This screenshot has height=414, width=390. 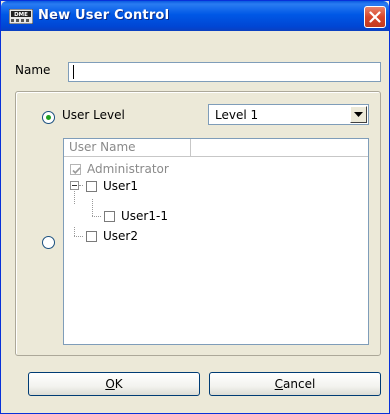 I want to click on ok-label-rest: K, so click(x=118, y=384).